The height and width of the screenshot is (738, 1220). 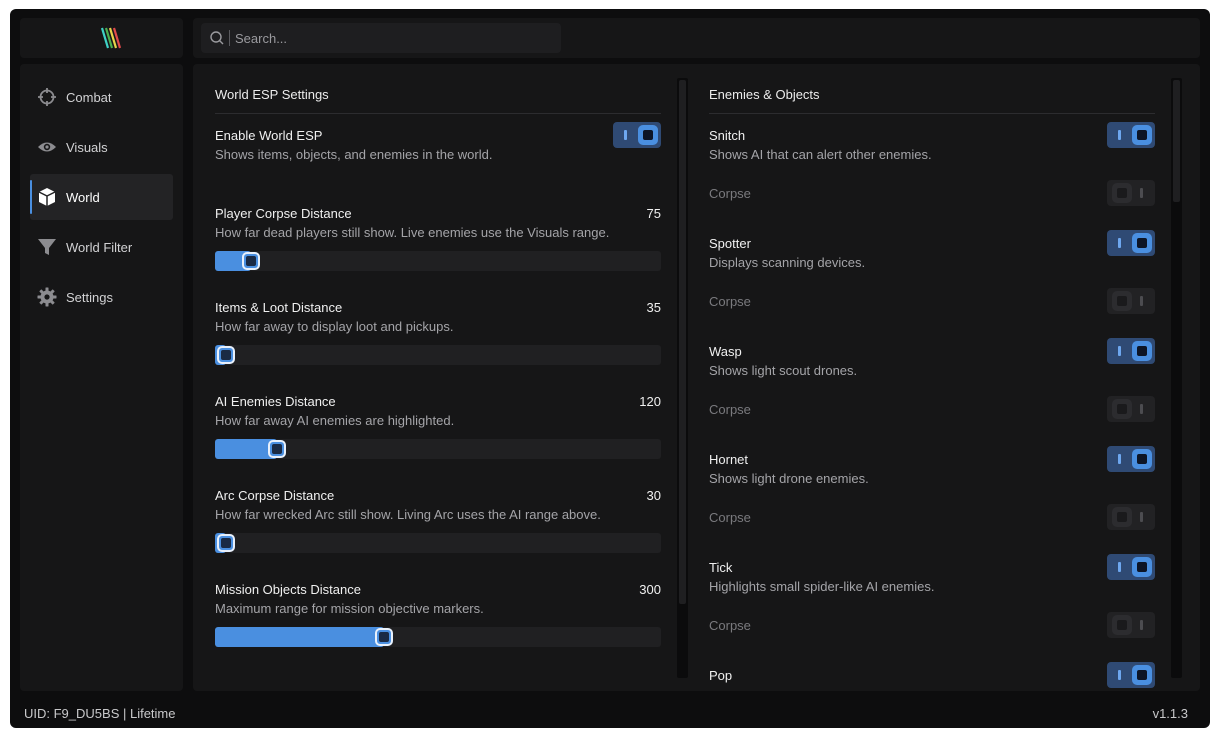 What do you see at coordinates (1131, 351) in the screenshot?
I see `wasp-toggle` at bounding box center [1131, 351].